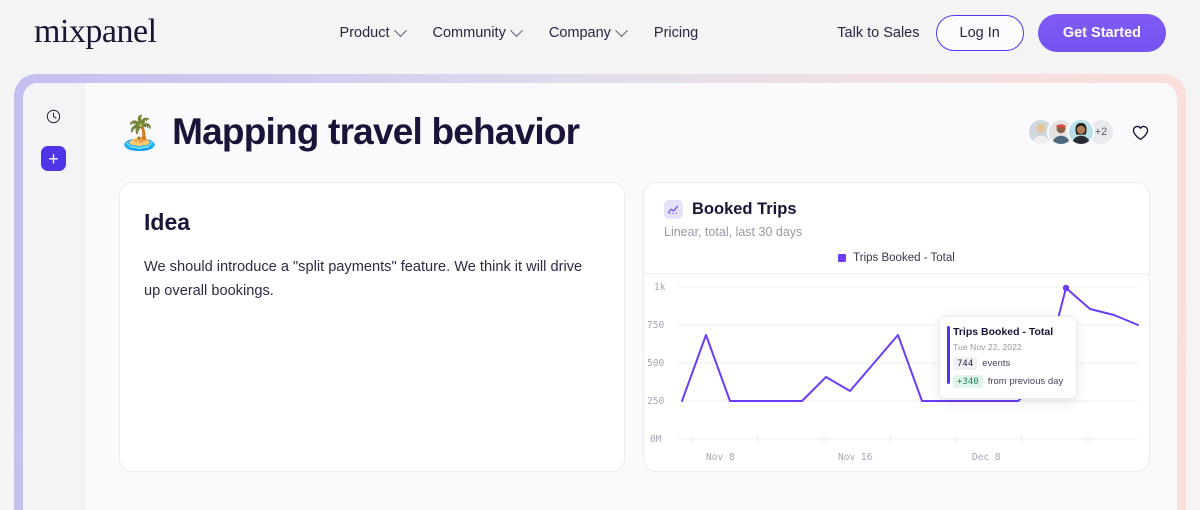 This screenshot has width=1200, height=510. I want to click on legend-swatch-icon, so click(842, 258).